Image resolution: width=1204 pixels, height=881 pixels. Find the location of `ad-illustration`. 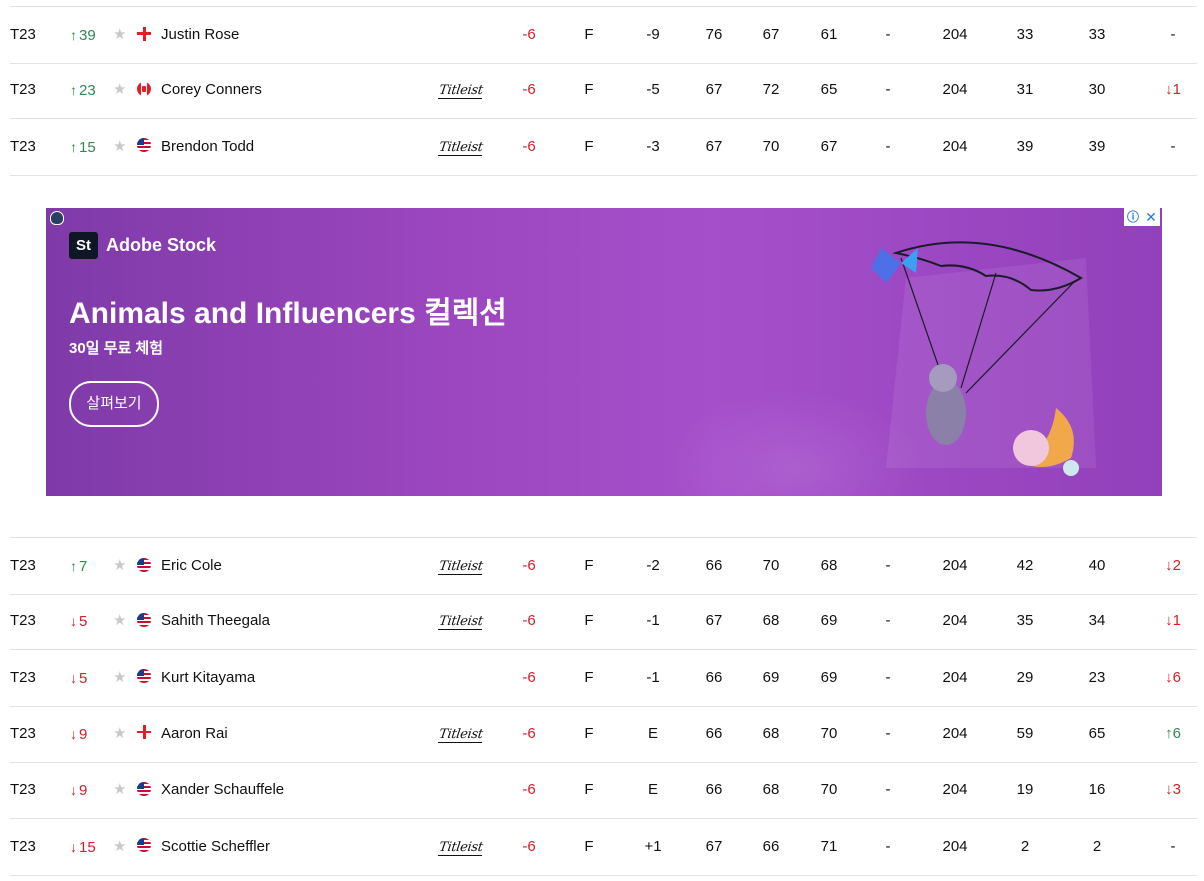

ad-illustration is located at coordinates (983, 358).